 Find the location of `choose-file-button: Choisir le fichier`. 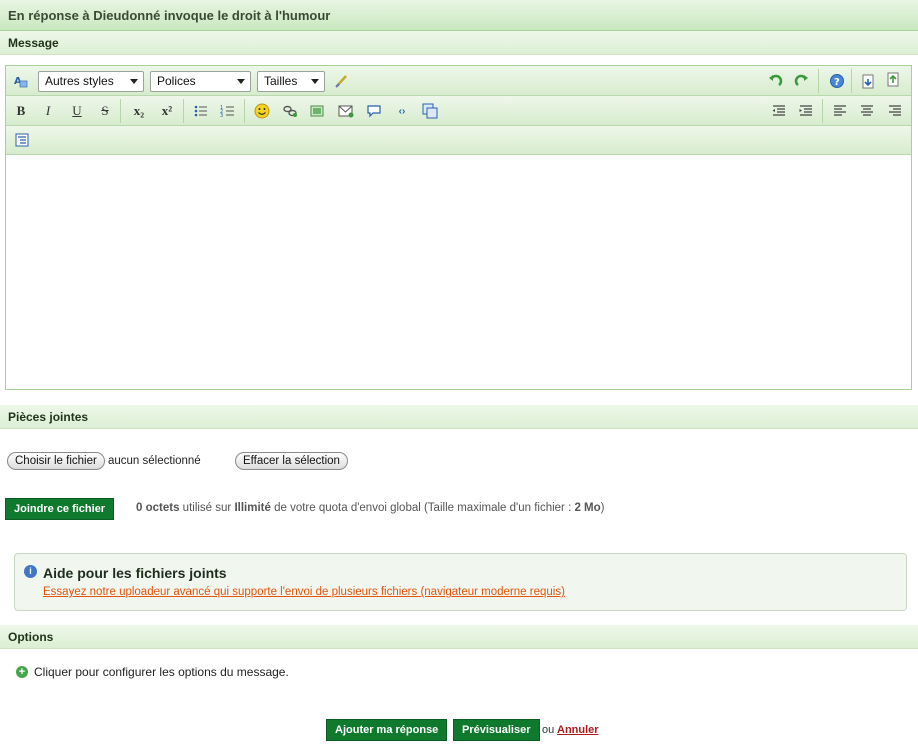

choose-file-button: Choisir le fichier is located at coordinates (56, 461).